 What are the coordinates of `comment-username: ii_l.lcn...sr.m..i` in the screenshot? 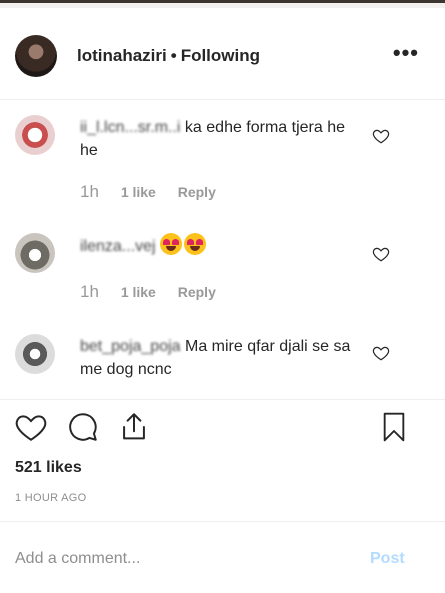 It's located at (130, 127).